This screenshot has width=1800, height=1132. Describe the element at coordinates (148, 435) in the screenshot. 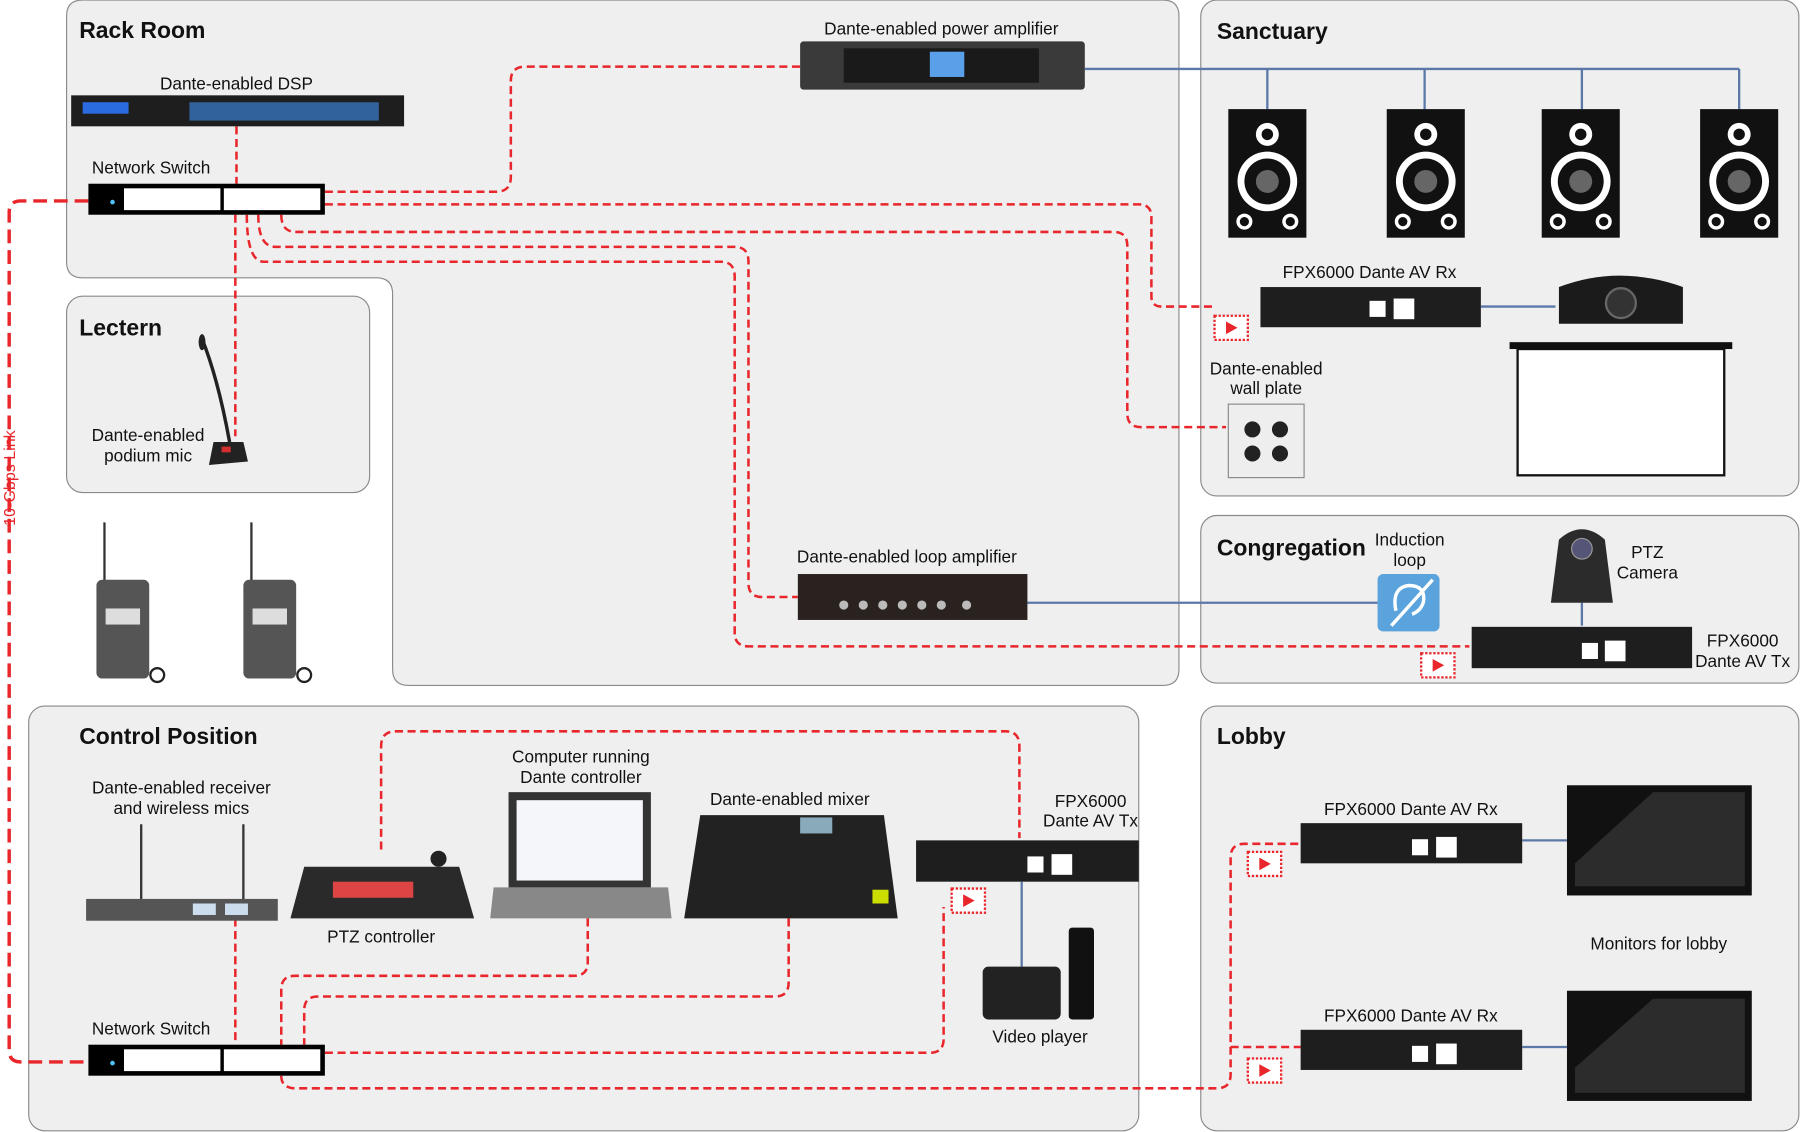

I see `podium-mic-label-1: Dante-enabled` at that location.